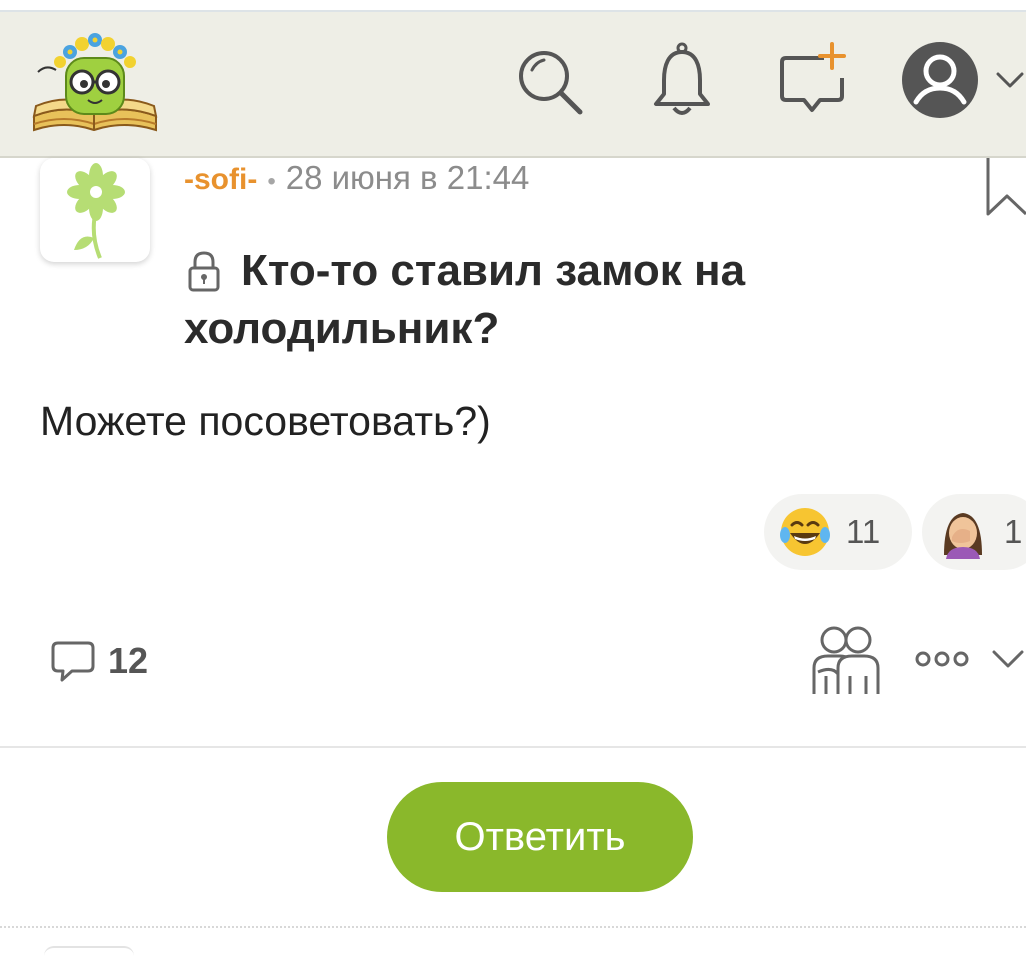 The image size is (1026, 958). What do you see at coordinates (1008, 659) in the screenshot?
I see `expand-chevron-icon` at bounding box center [1008, 659].